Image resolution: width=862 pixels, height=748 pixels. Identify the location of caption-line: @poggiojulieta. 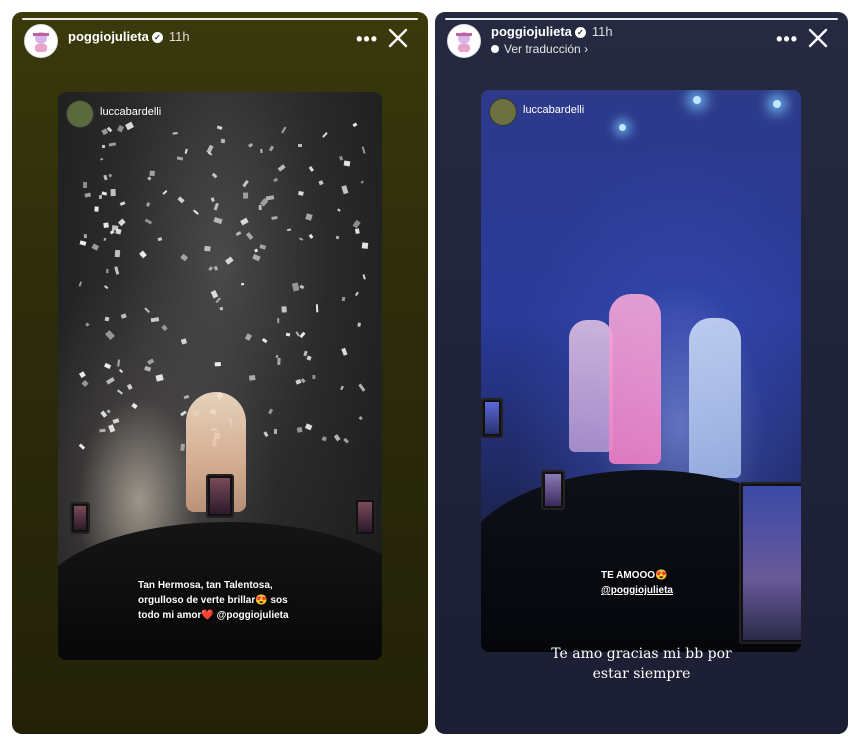
(671, 590).